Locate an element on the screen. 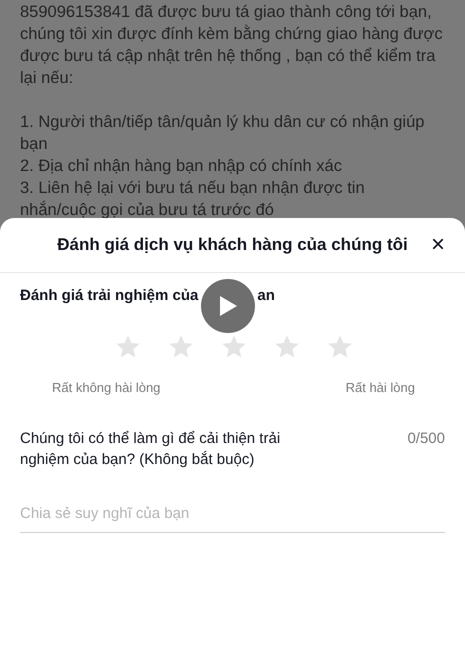  low-rating-label: Rất không hài lòng is located at coordinates (106, 388).